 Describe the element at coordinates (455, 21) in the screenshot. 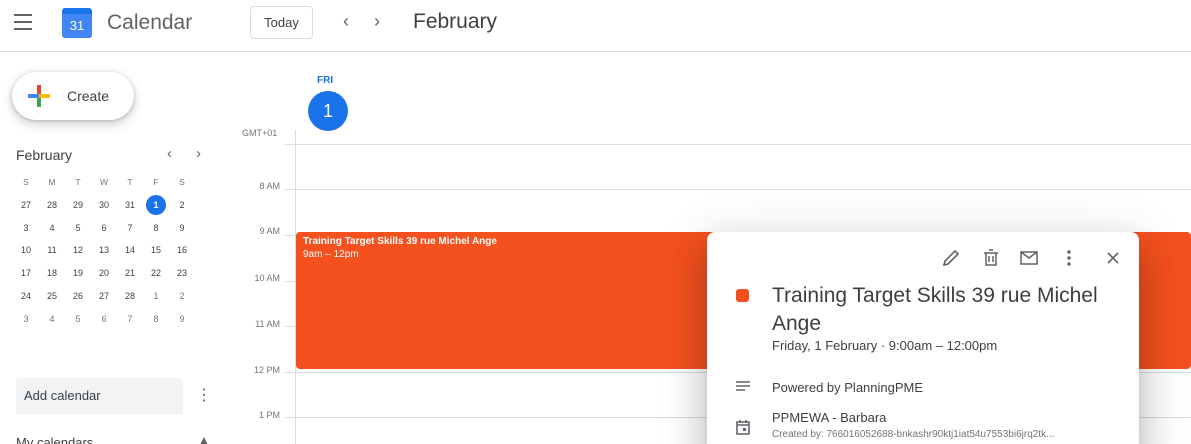

I see `current-month-title: February` at that location.